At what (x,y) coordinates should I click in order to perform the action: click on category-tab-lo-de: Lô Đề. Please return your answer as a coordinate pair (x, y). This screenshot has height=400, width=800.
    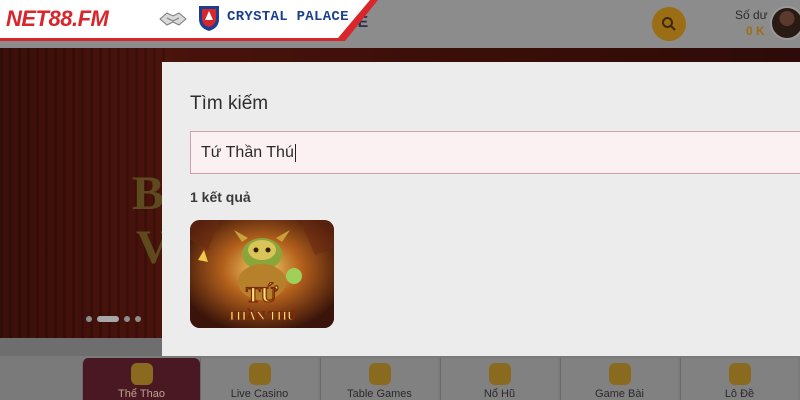
    Looking at the image, I should click on (739, 379).